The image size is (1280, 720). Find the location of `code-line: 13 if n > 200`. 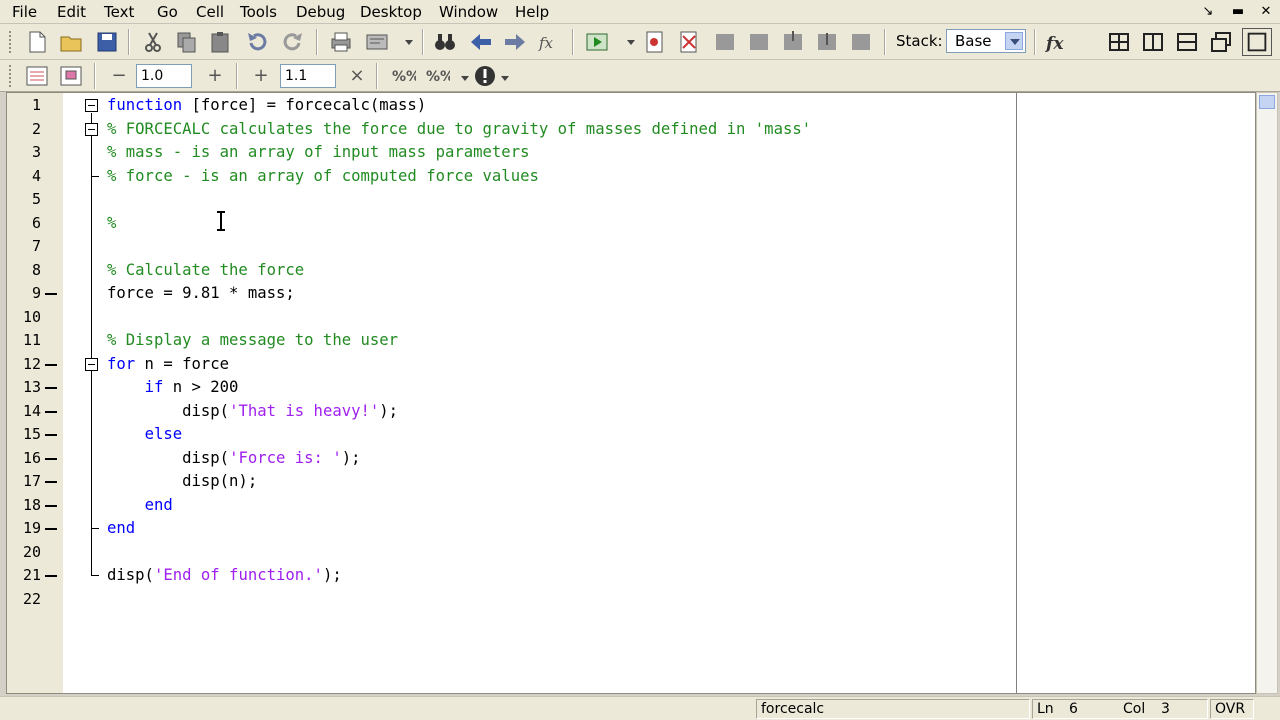

code-line: 13 if n > 200 is located at coordinates (631, 388).